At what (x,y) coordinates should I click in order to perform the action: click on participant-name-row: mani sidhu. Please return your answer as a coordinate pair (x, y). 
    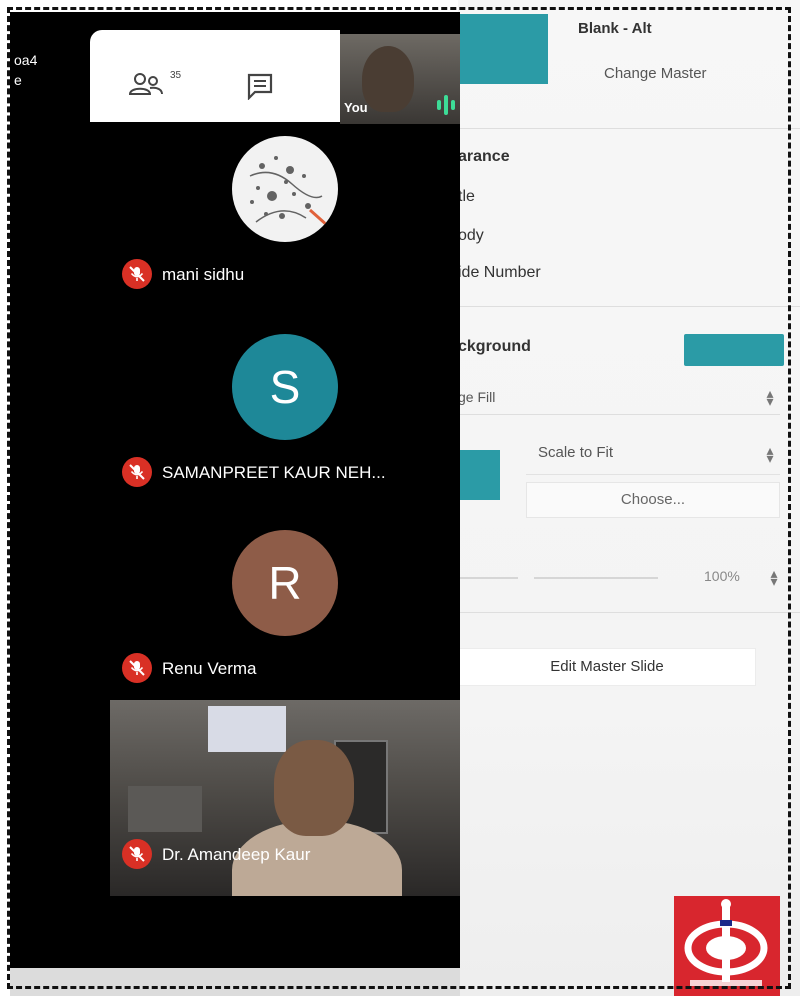
    Looking at the image, I should click on (183, 274).